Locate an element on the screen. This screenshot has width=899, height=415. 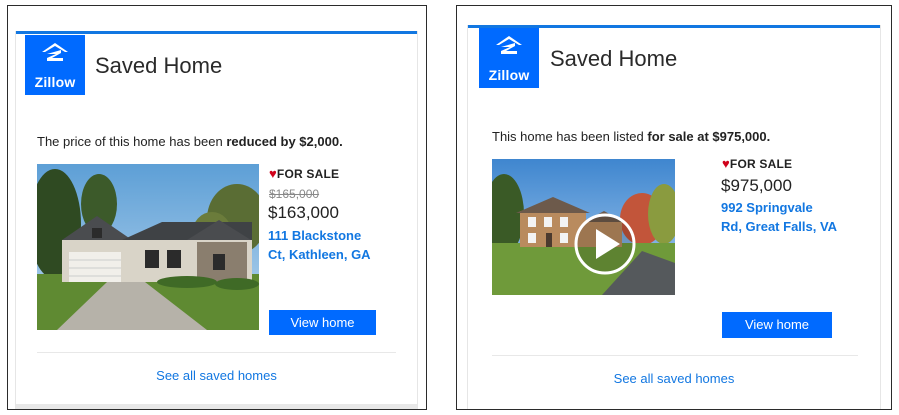
footer-band is located at coordinates (216, 406).